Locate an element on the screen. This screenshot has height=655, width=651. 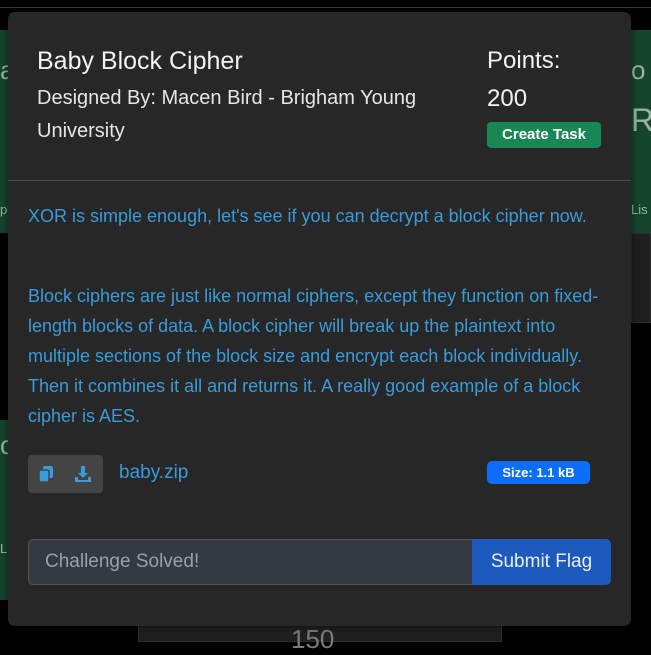
download-icon is located at coordinates (83, 474).